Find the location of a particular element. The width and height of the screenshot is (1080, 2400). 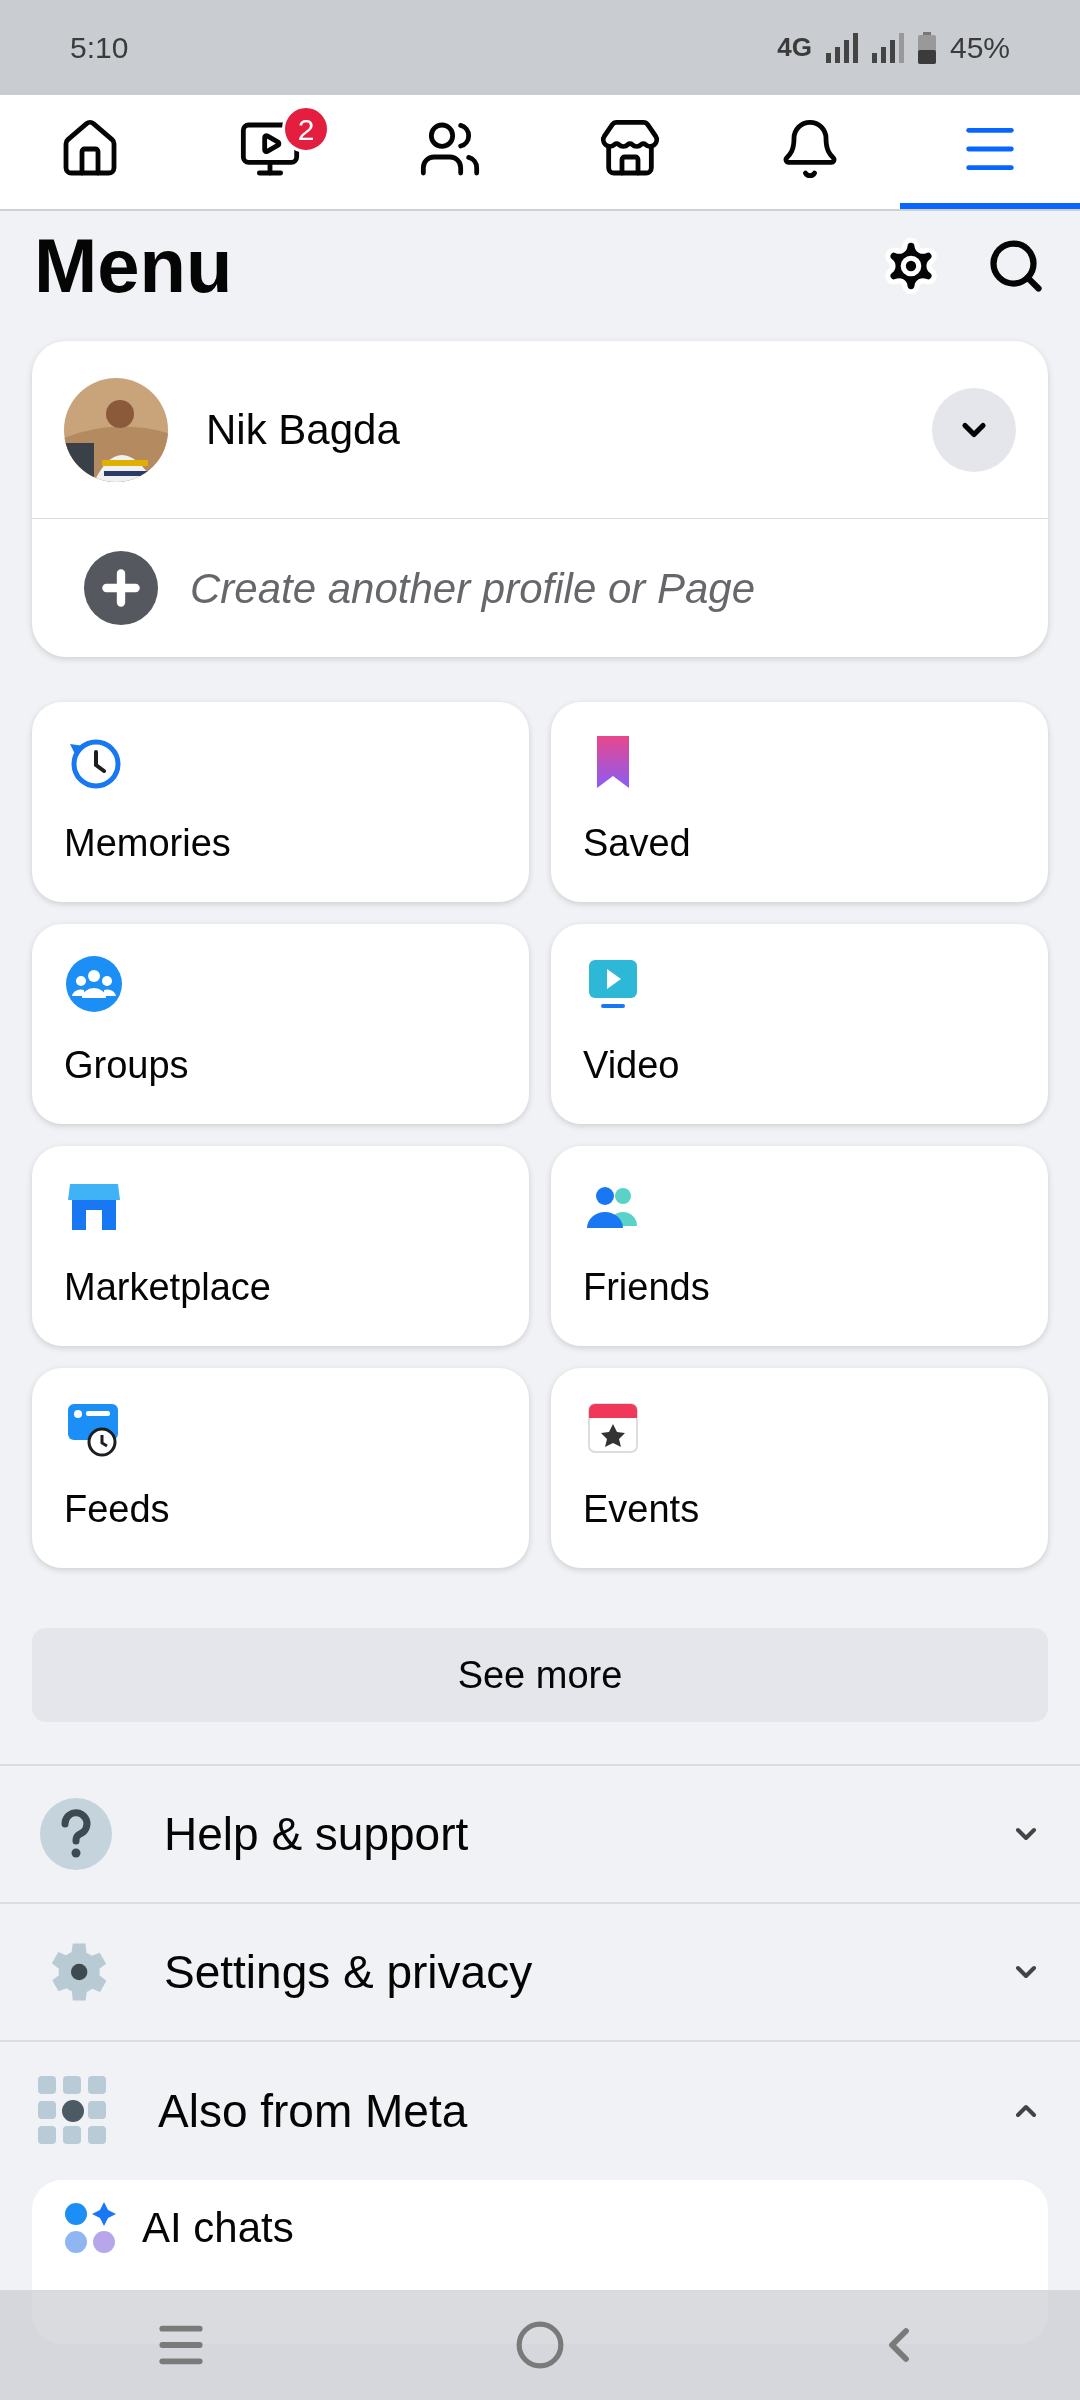

shortcut-card: Friends is located at coordinates (799, 1246).